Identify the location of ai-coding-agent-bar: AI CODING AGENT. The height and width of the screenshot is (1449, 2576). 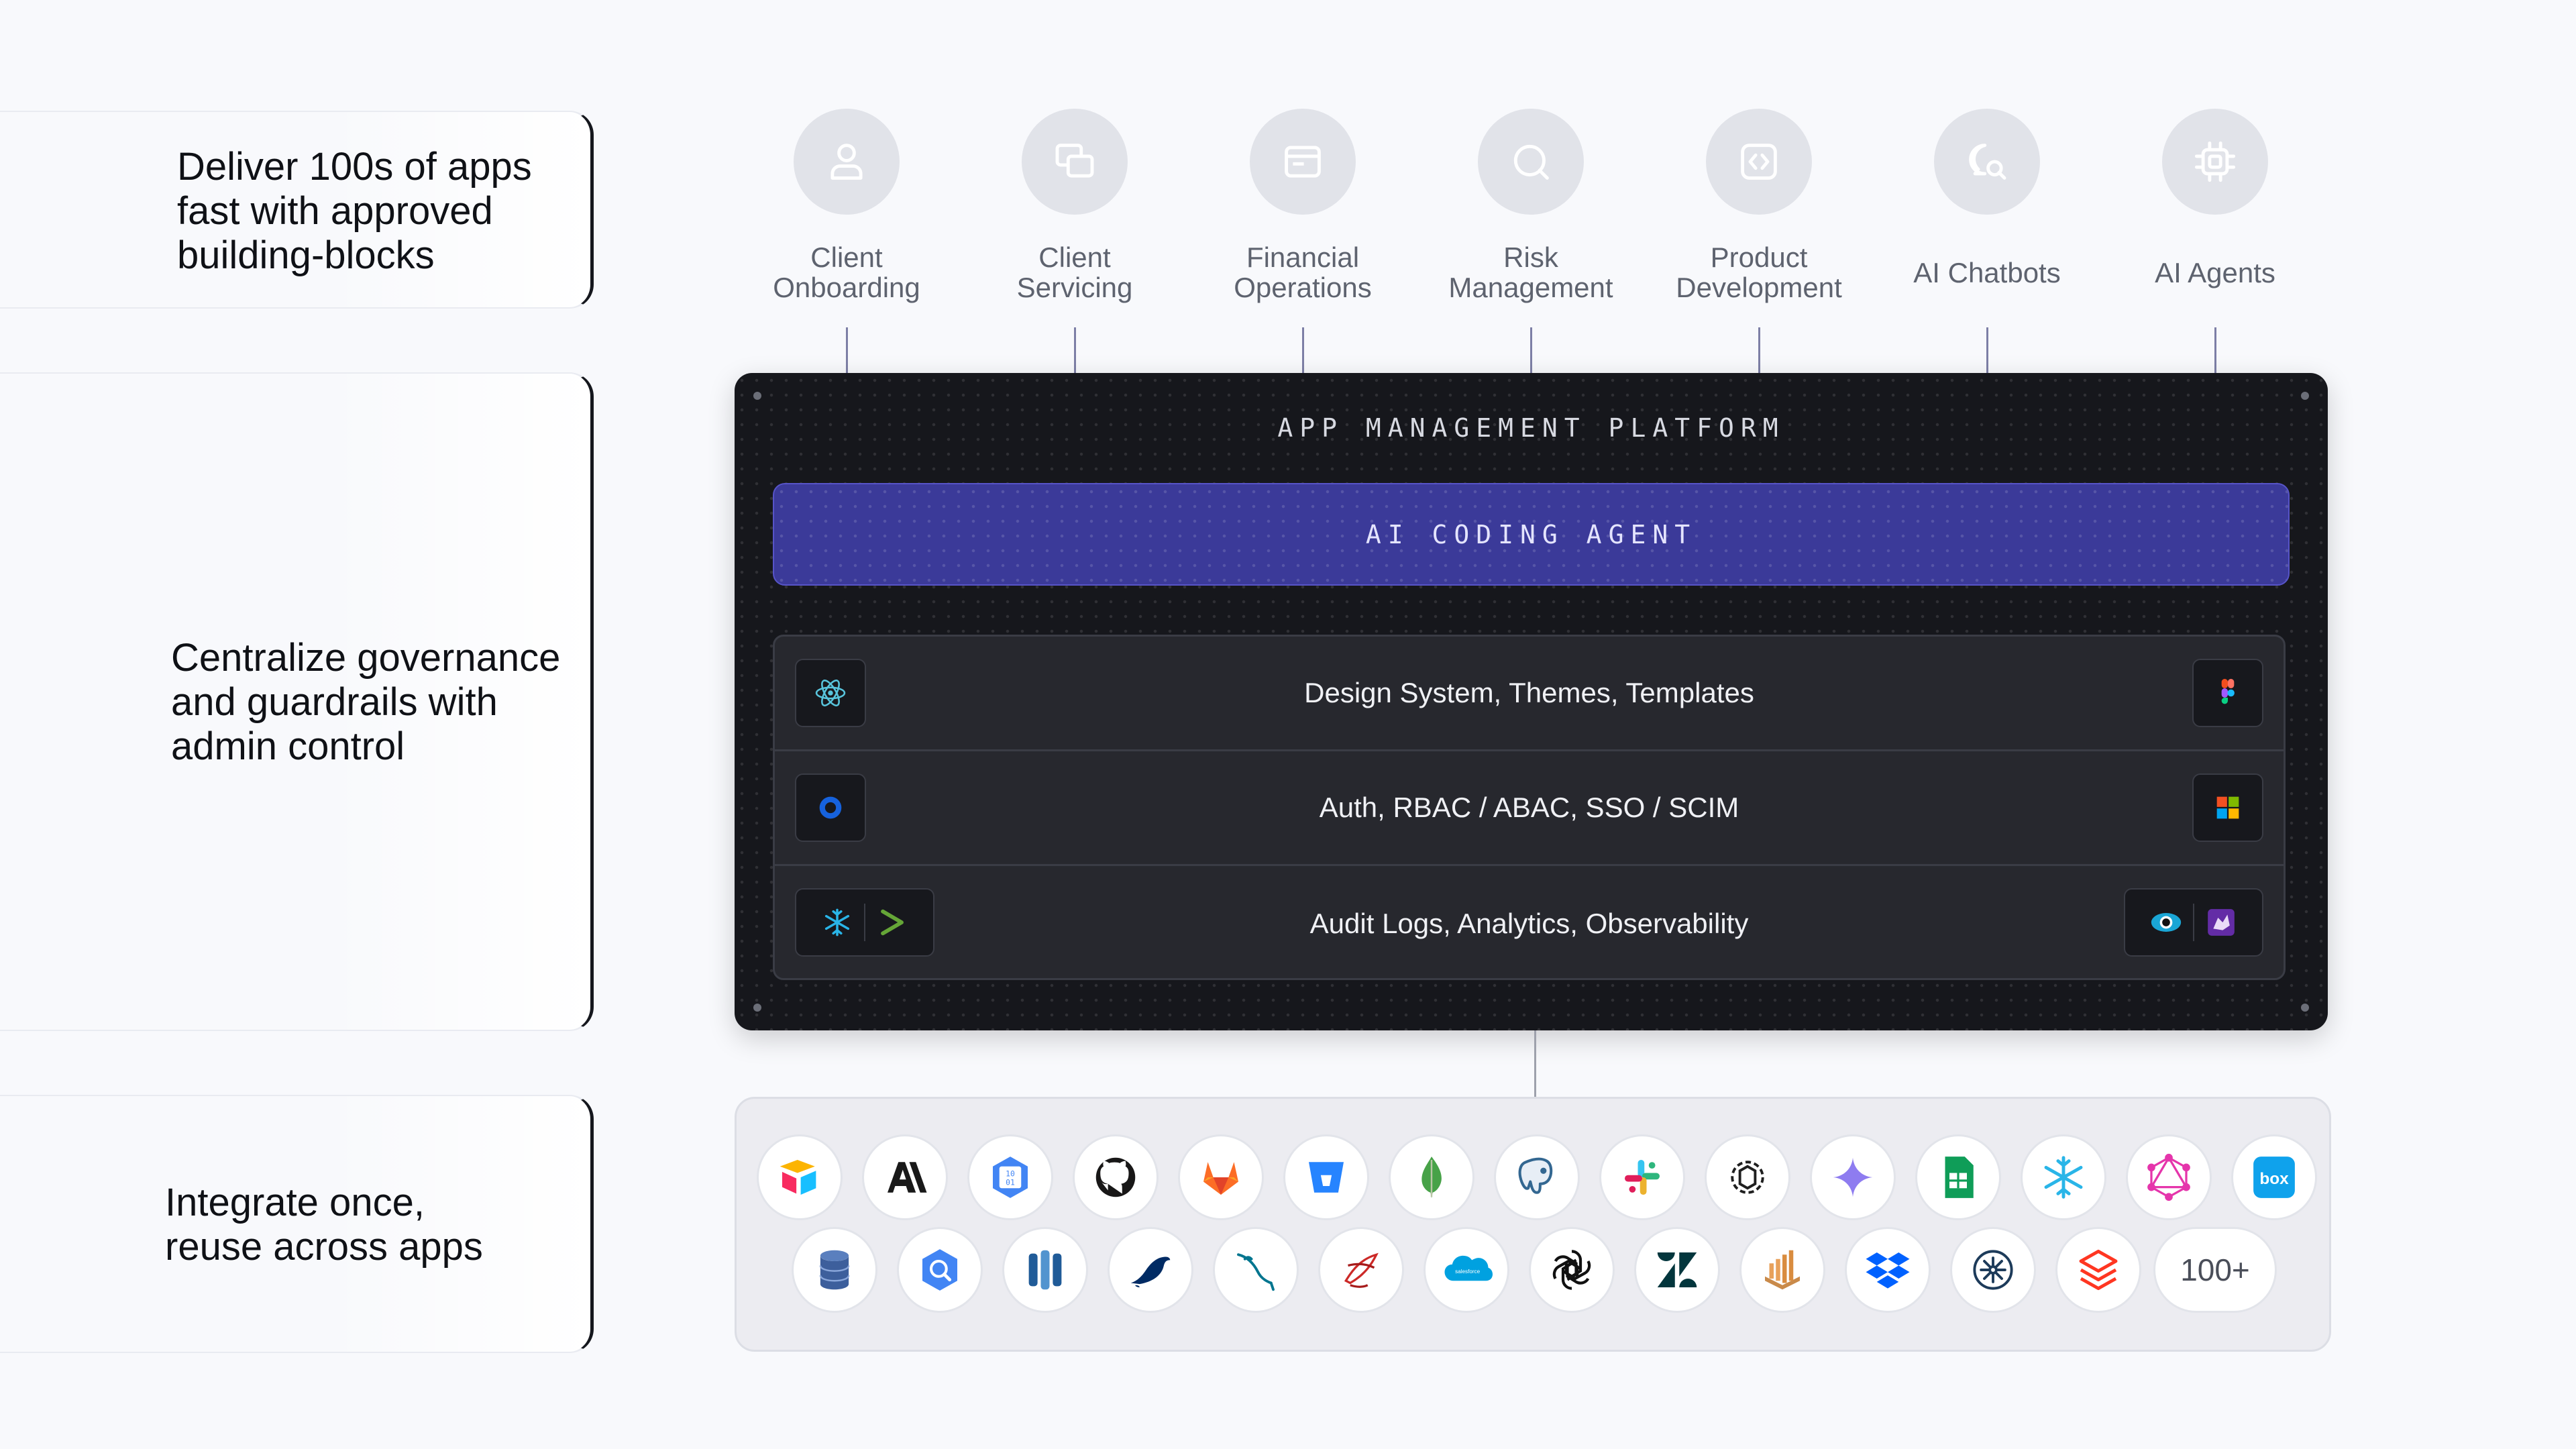
(1531, 534).